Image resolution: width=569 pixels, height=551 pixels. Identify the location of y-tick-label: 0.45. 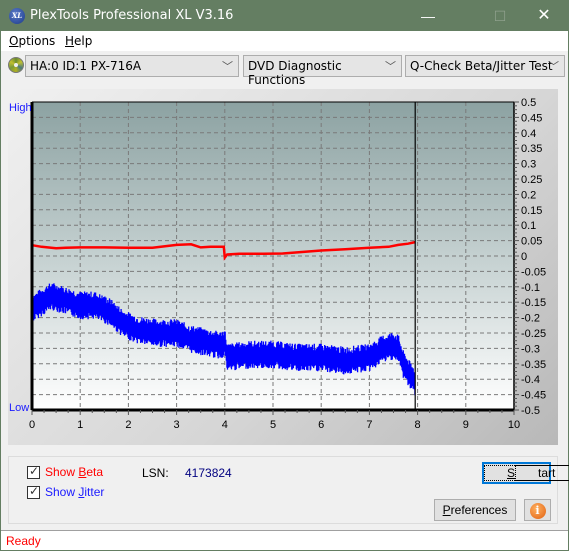
(531, 118).